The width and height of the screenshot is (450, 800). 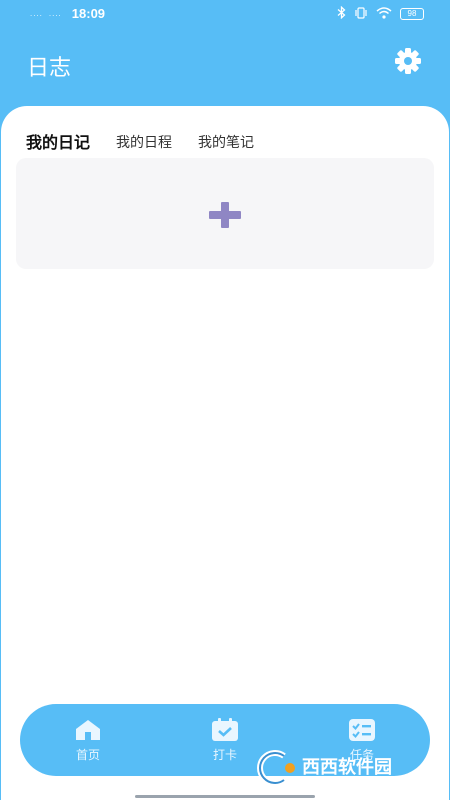 I want to click on gear-icon, so click(x=408, y=63).